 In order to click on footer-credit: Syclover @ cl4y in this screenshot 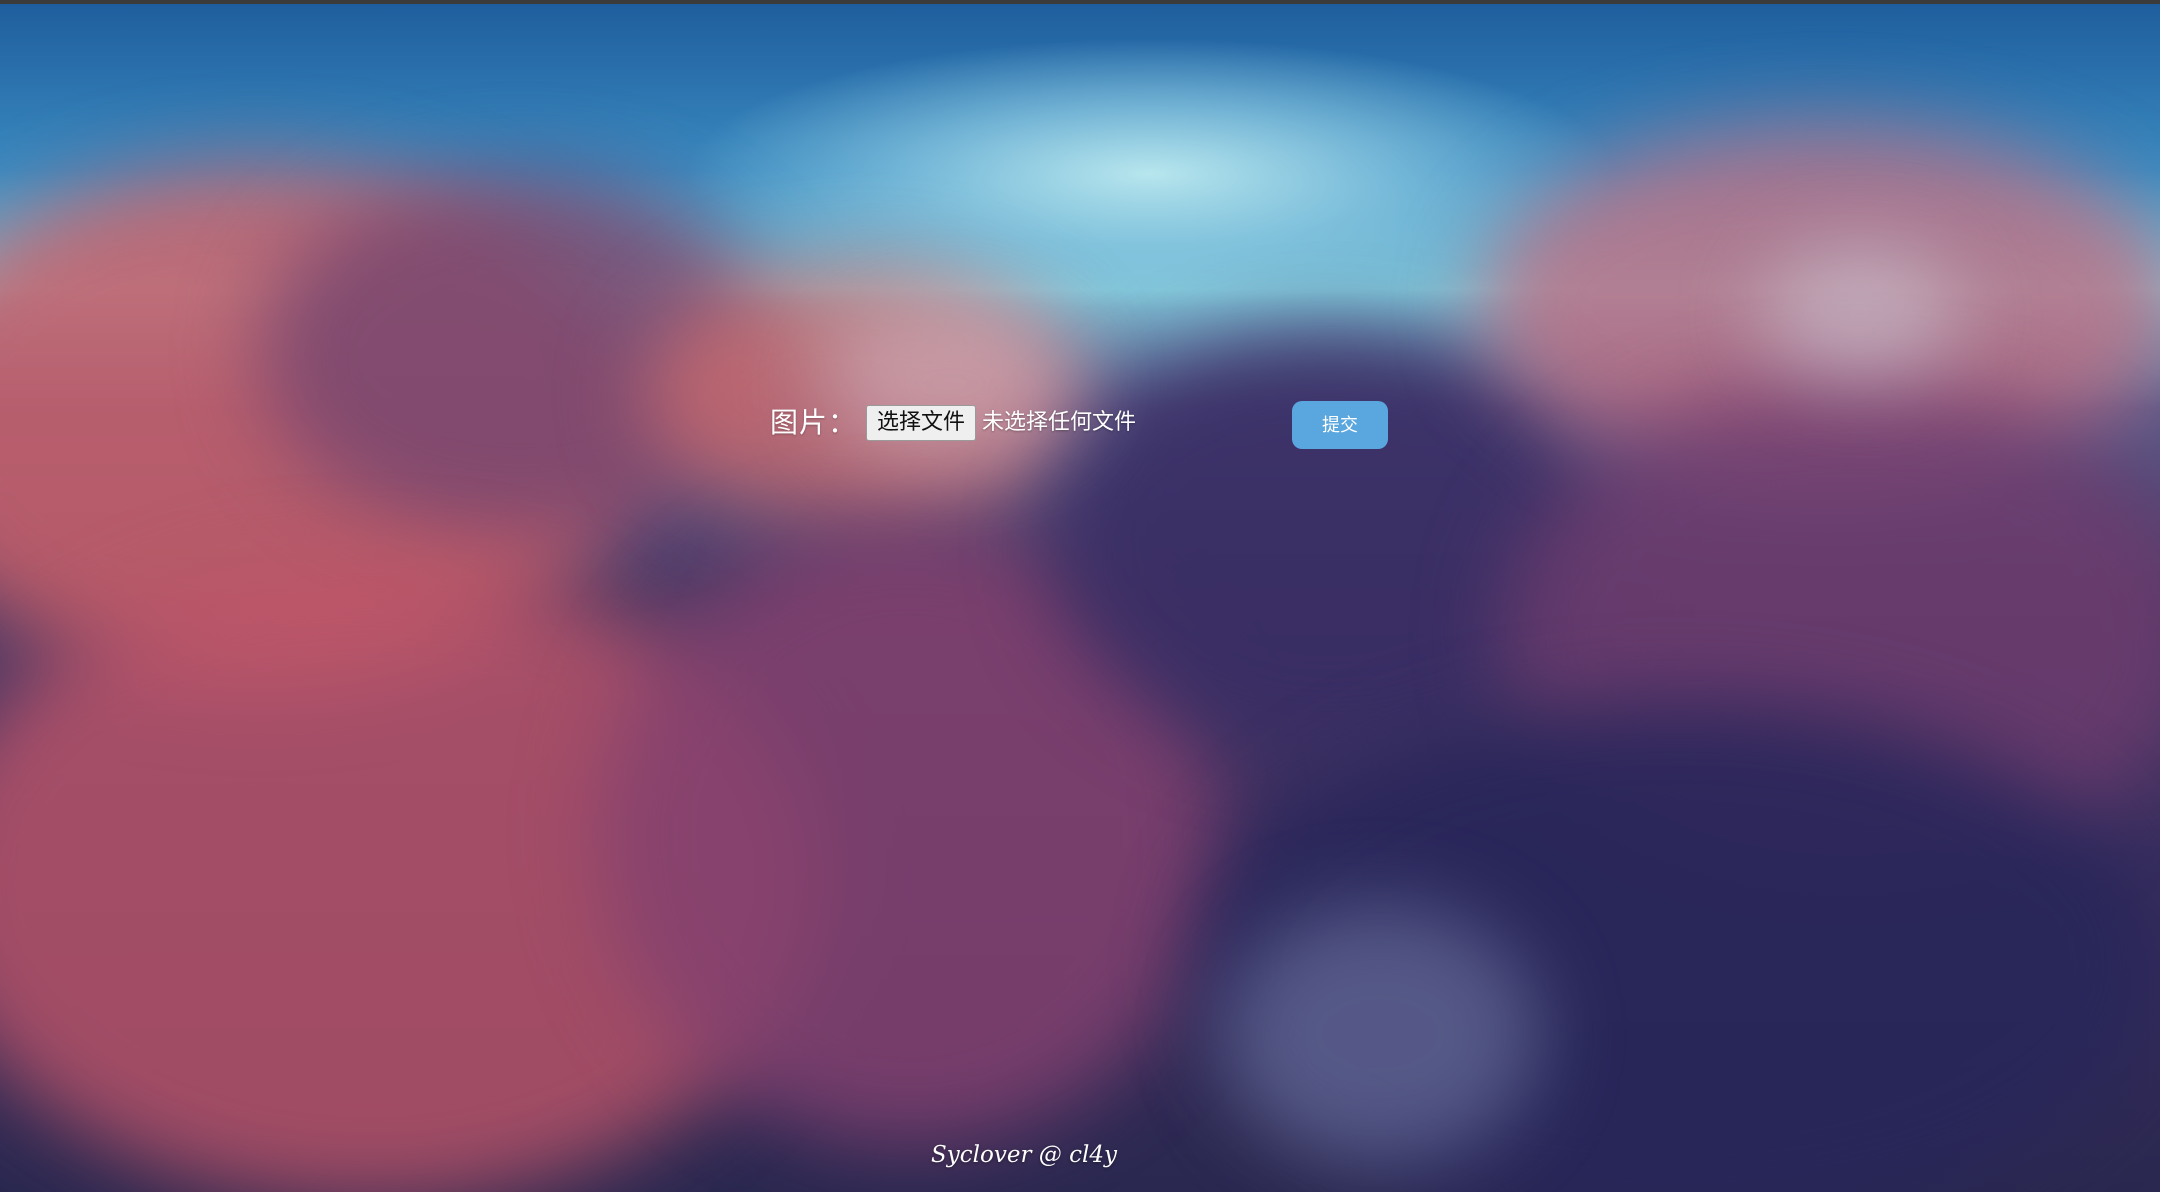, I will do `click(1024, 1155)`.